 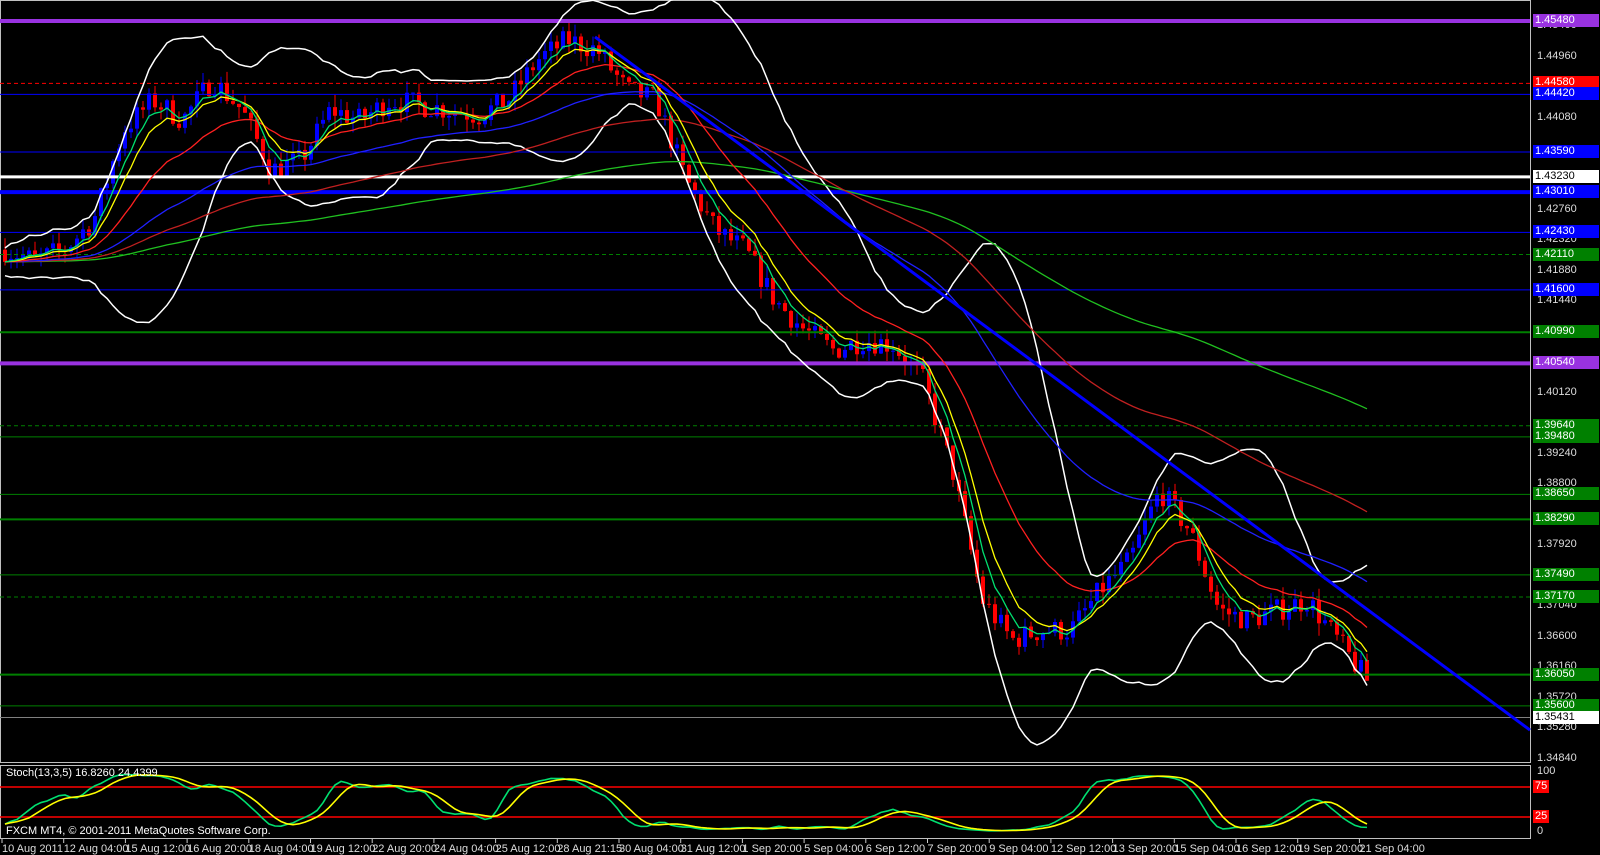 I want to click on time-axis-label: 9 Sep 04:00, so click(x=1019, y=849).